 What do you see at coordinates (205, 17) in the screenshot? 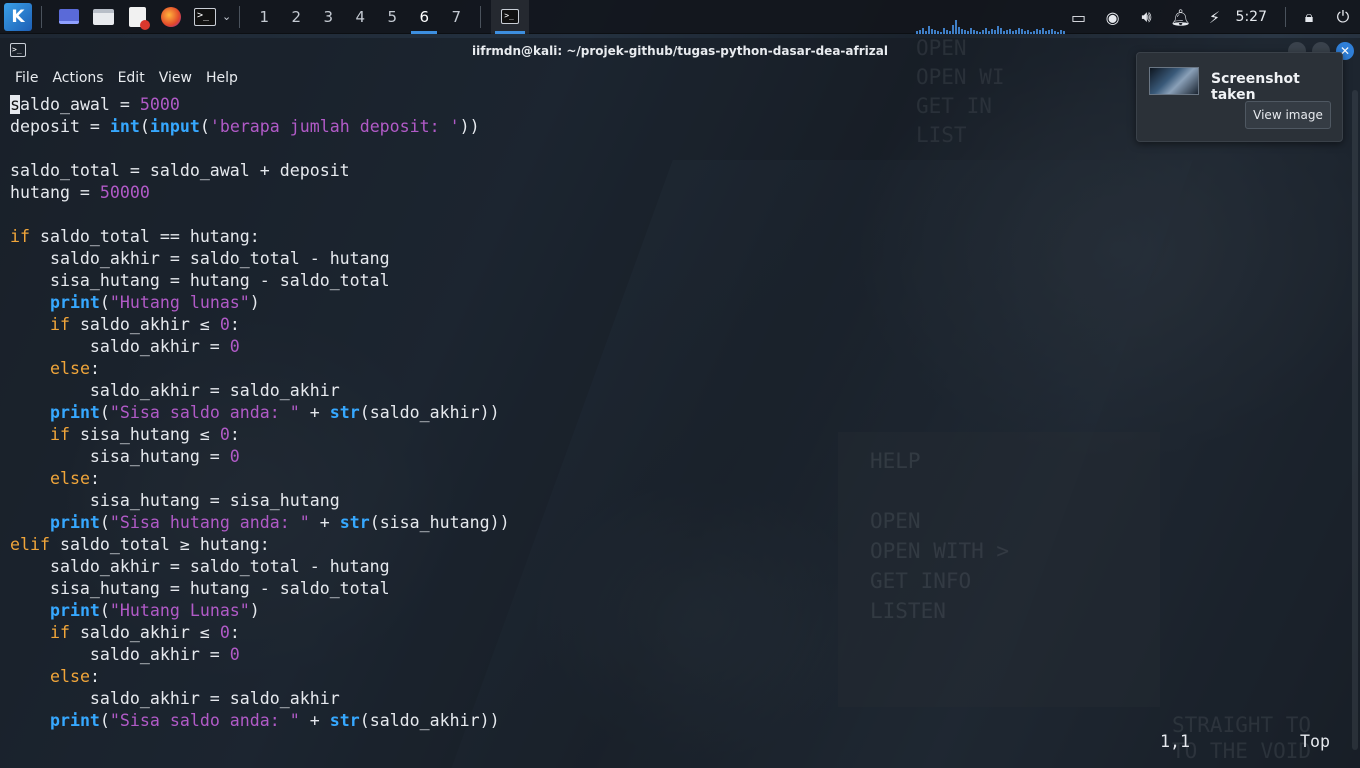
I see `terminal-icon: >_` at bounding box center [205, 17].